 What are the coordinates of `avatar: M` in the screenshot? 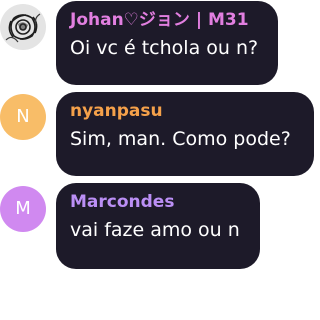 It's located at (23, 209).